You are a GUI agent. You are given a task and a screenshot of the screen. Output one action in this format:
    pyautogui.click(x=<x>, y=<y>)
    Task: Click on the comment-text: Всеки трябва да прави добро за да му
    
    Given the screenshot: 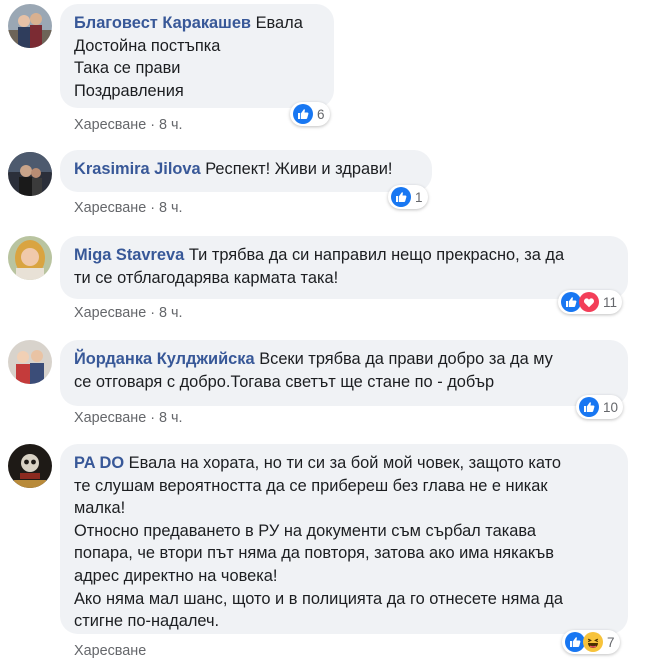 What is the action you would take?
    pyautogui.click(x=406, y=359)
    